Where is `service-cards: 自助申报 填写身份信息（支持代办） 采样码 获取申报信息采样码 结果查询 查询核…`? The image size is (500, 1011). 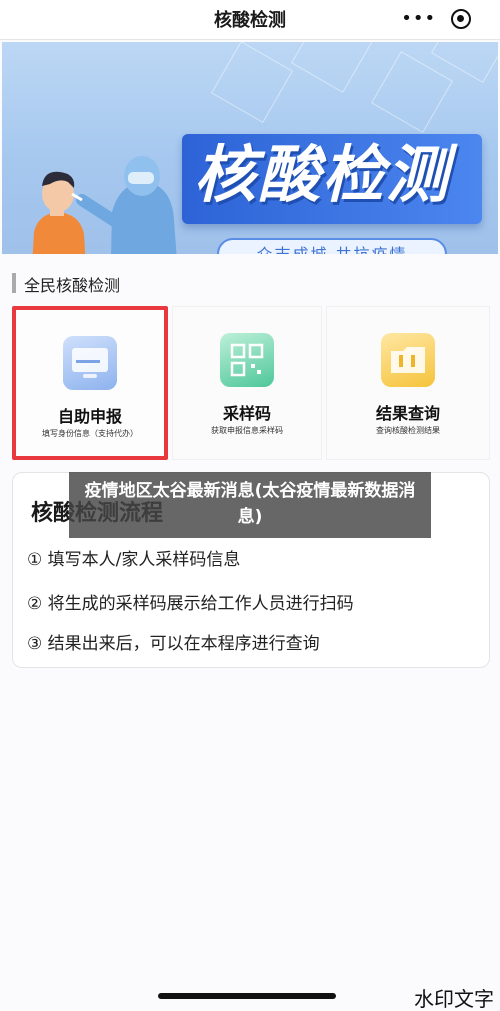 service-cards: 自助申报 填写身份信息（支持代办） 采样码 获取申报信息采样码 结果查询 查询核… is located at coordinates (251, 384).